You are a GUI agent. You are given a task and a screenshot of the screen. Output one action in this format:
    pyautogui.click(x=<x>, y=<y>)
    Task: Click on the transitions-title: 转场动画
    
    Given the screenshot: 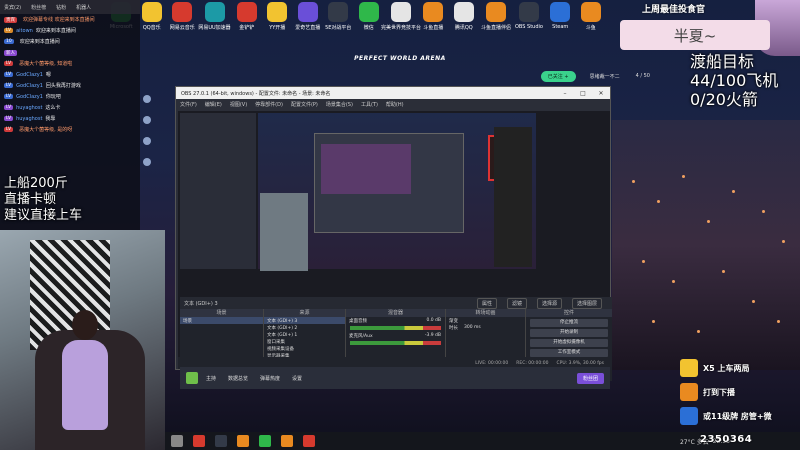 What is the action you would take?
    pyautogui.click(x=485, y=313)
    